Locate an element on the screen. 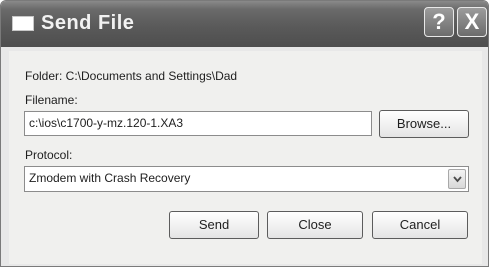 This screenshot has height=267, width=489. protocol-select: Zmodem with Crash Recovery is located at coordinates (246, 179).